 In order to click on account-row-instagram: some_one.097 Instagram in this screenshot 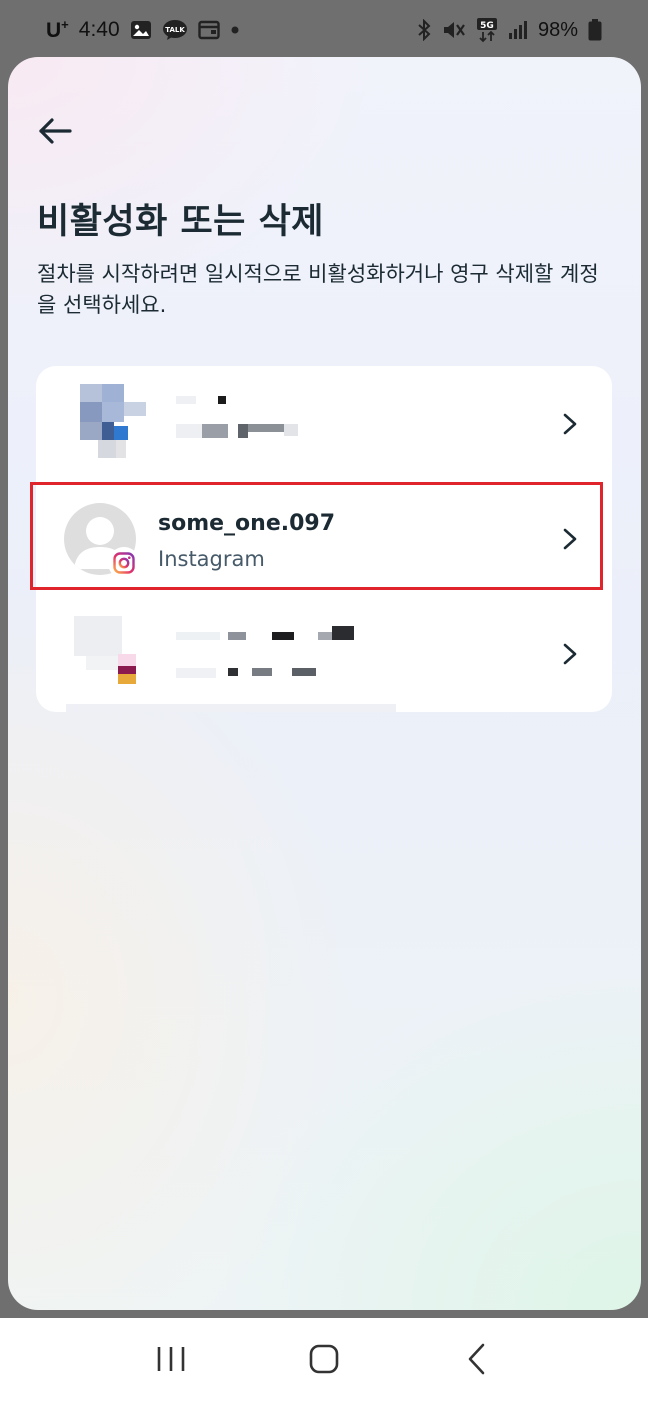, I will do `click(324, 538)`.